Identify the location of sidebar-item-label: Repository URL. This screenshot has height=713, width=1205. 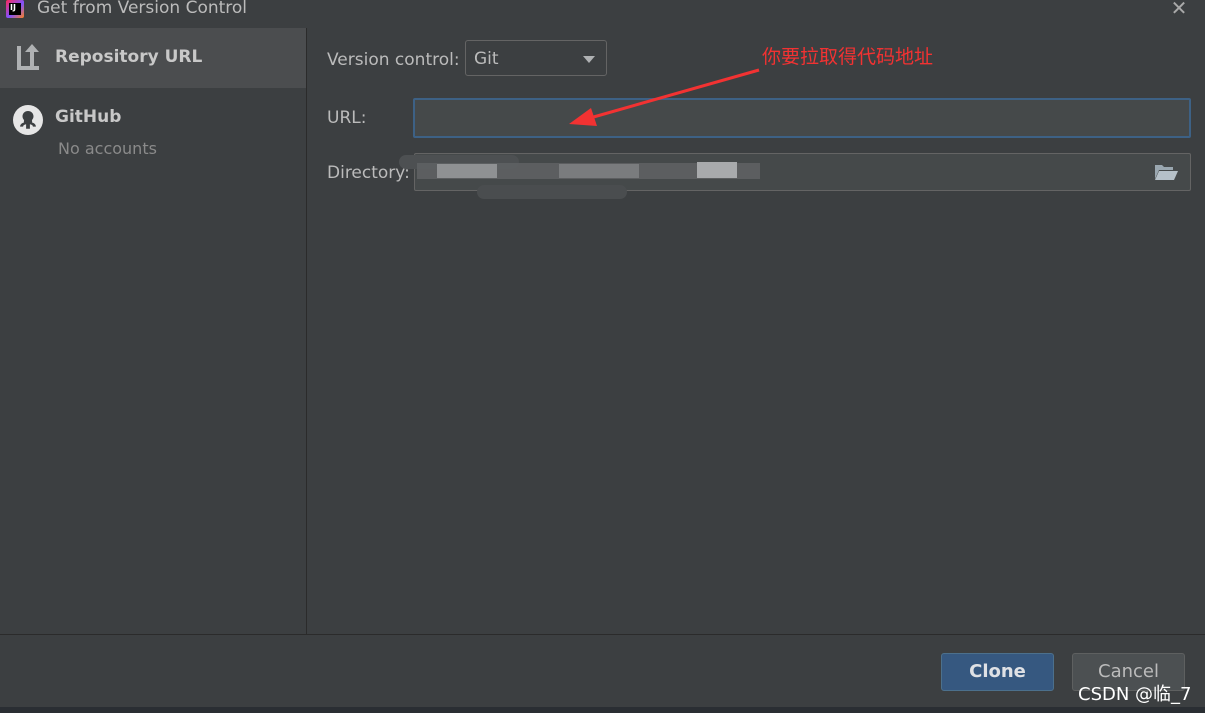
(129, 57).